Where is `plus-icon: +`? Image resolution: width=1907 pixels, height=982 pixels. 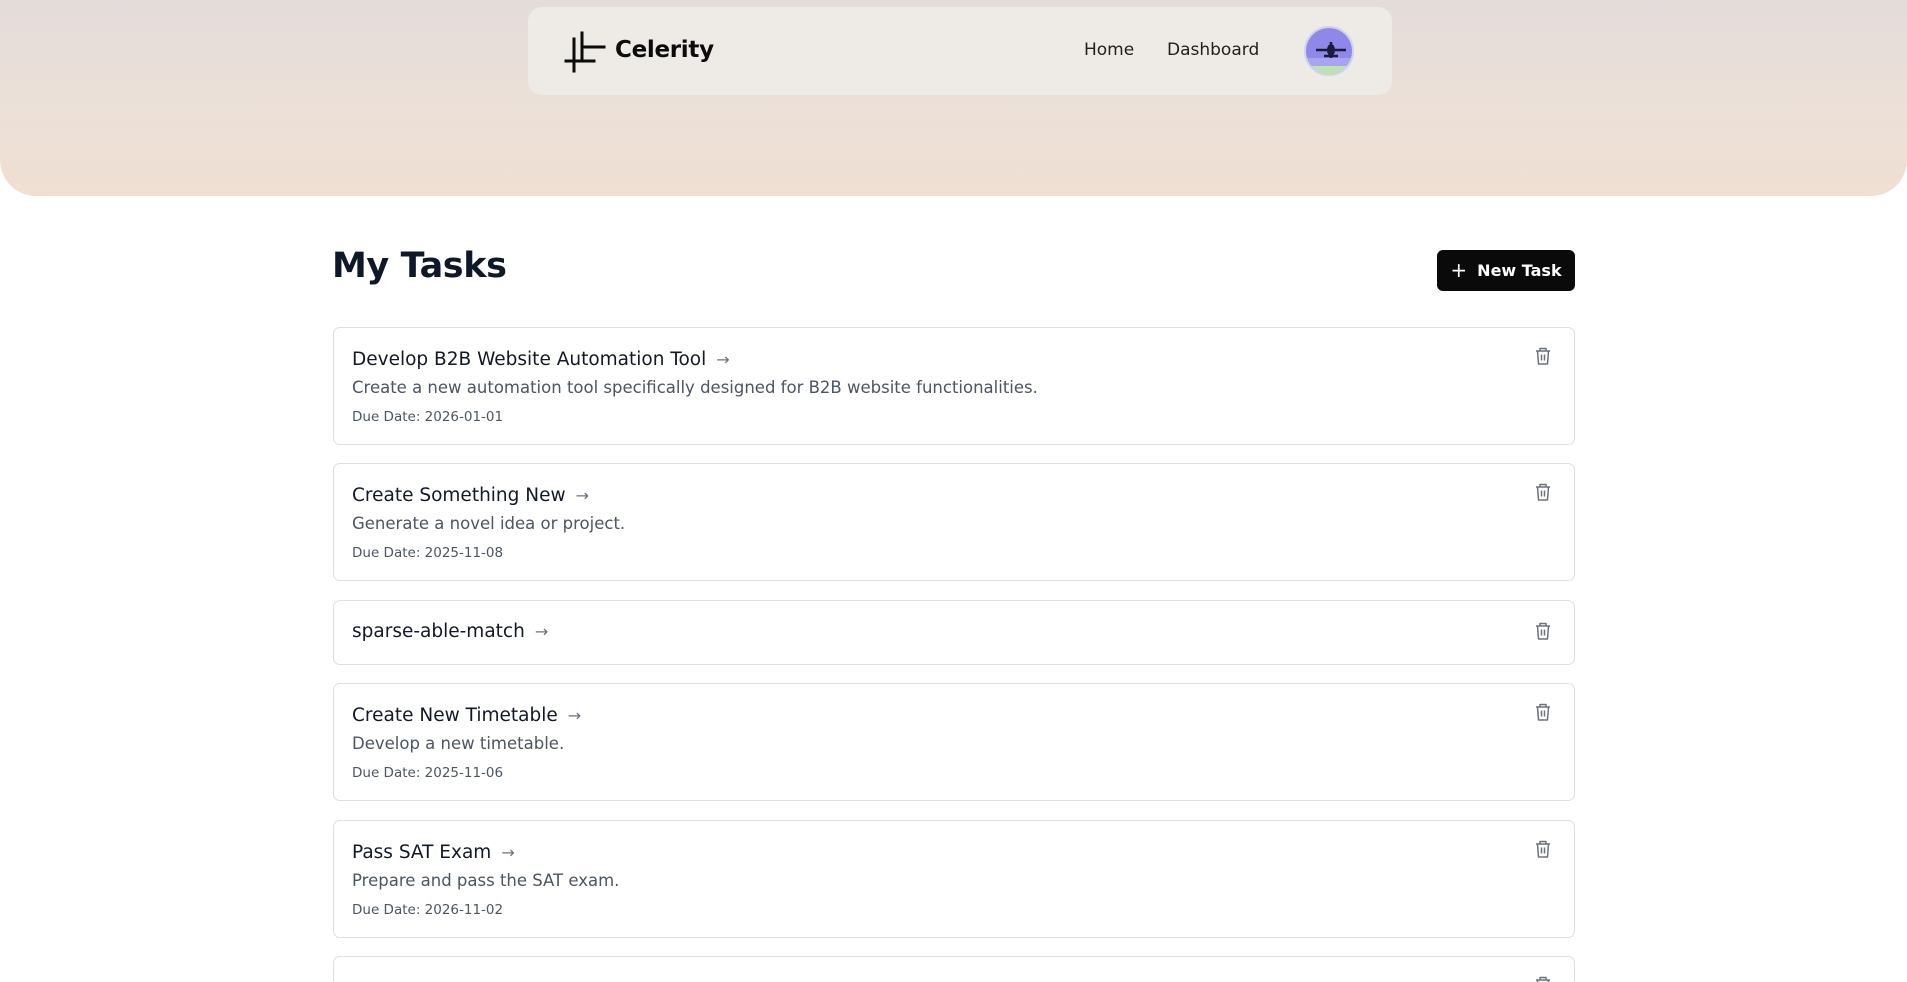
plus-icon: + is located at coordinates (1459, 269).